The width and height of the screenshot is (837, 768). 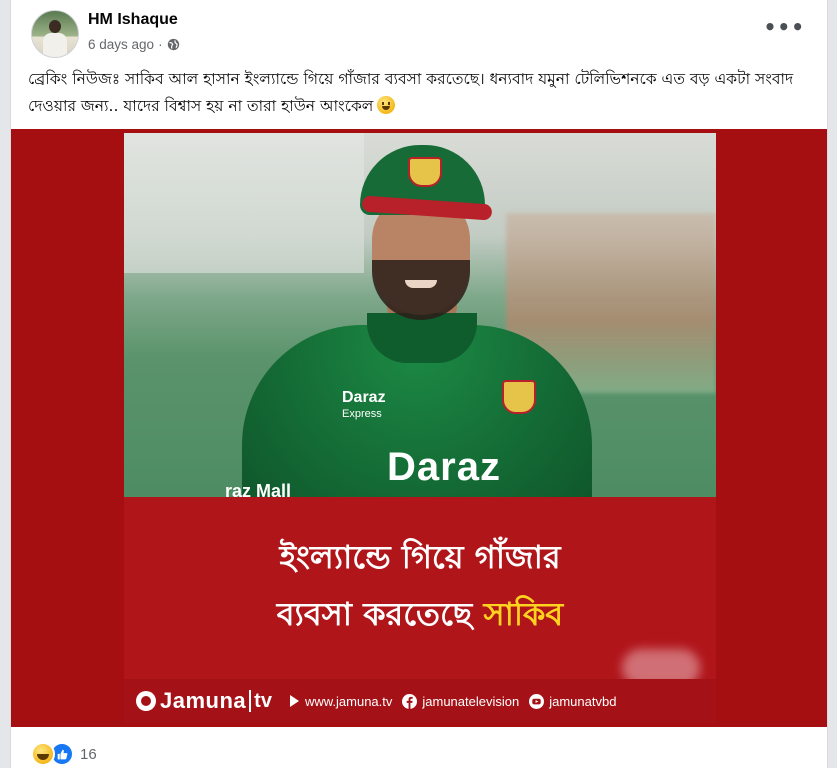 What do you see at coordinates (362, 414) in the screenshot?
I see `sponsor-small-sub: Express` at bounding box center [362, 414].